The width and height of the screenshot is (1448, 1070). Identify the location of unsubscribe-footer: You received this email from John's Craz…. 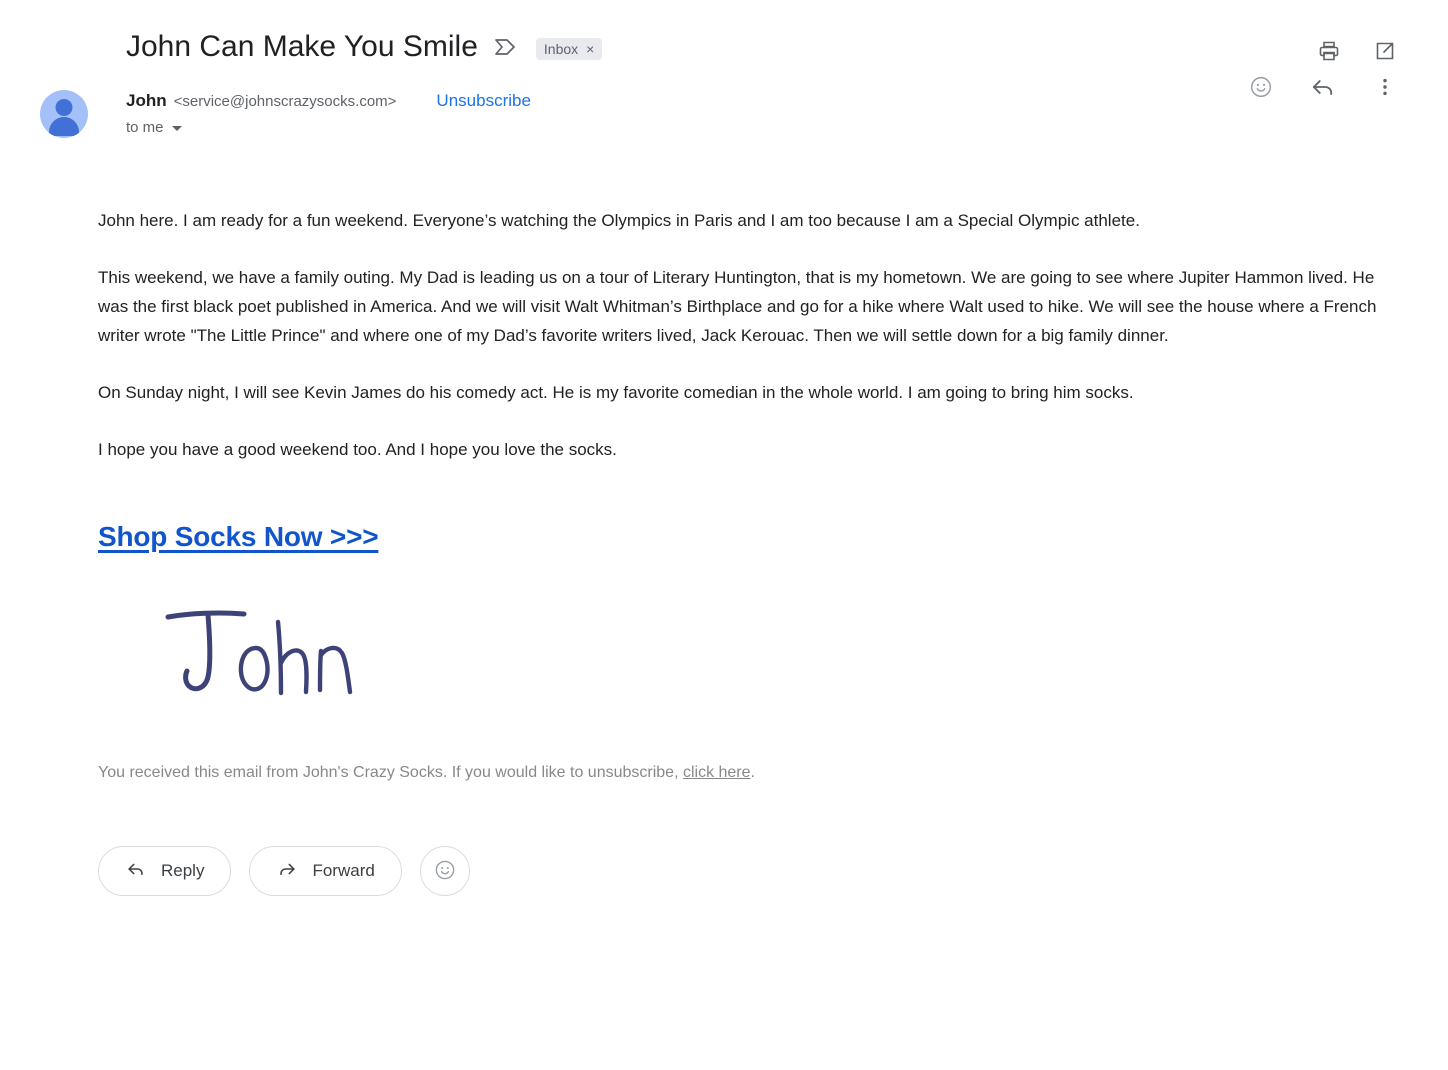
(745, 773).